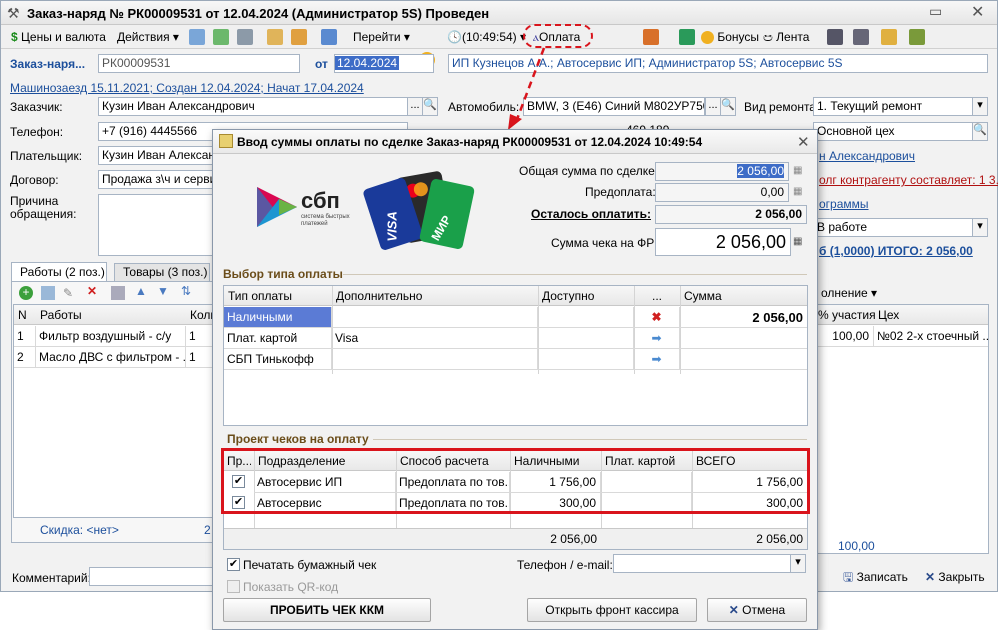 The image size is (998, 630). Describe the element at coordinates (25, 336) in the screenshot. I see `works-row-1-n: 1` at that location.